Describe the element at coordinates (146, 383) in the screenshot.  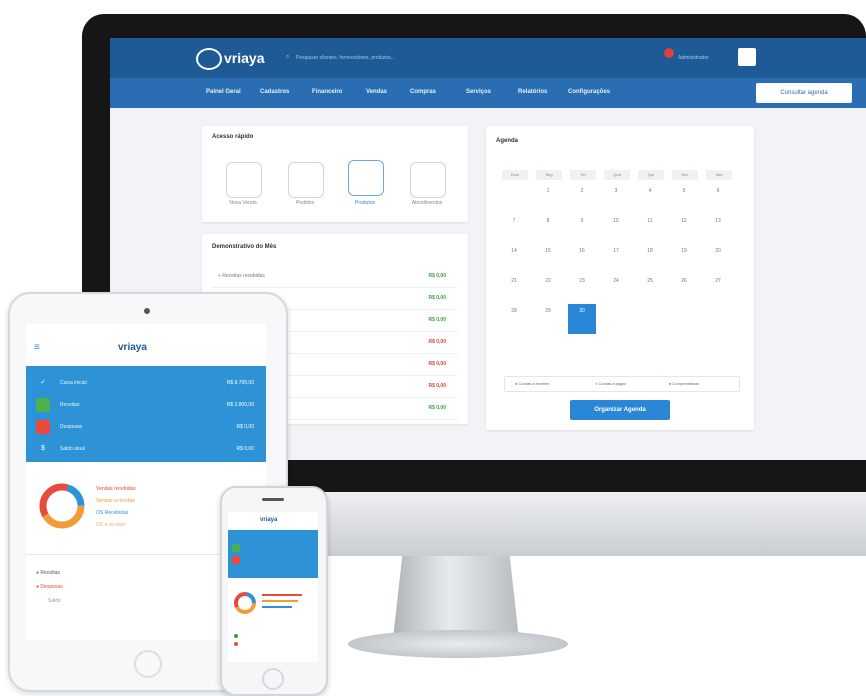
I see `summary-row: ✓ Caixa inicial R$ 8.700,00` at that location.